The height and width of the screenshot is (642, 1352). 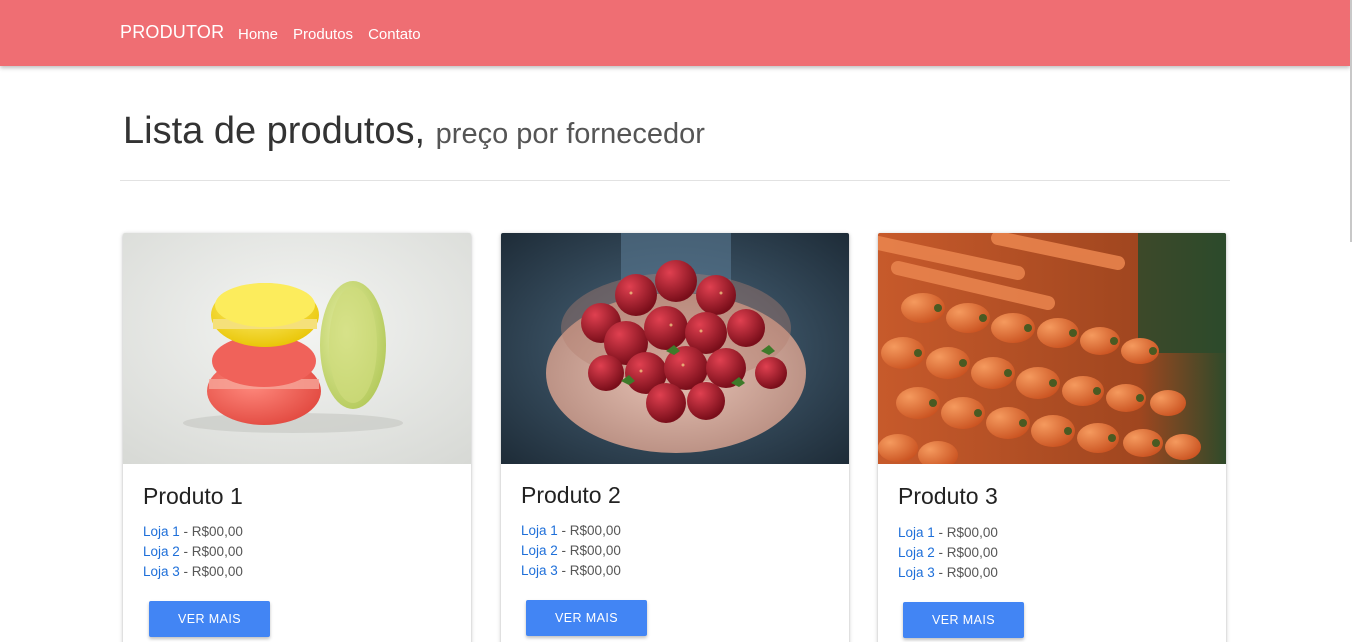 What do you see at coordinates (675, 348) in the screenshot?
I see `product-image-strawberries` at bounding box center [675, 348].